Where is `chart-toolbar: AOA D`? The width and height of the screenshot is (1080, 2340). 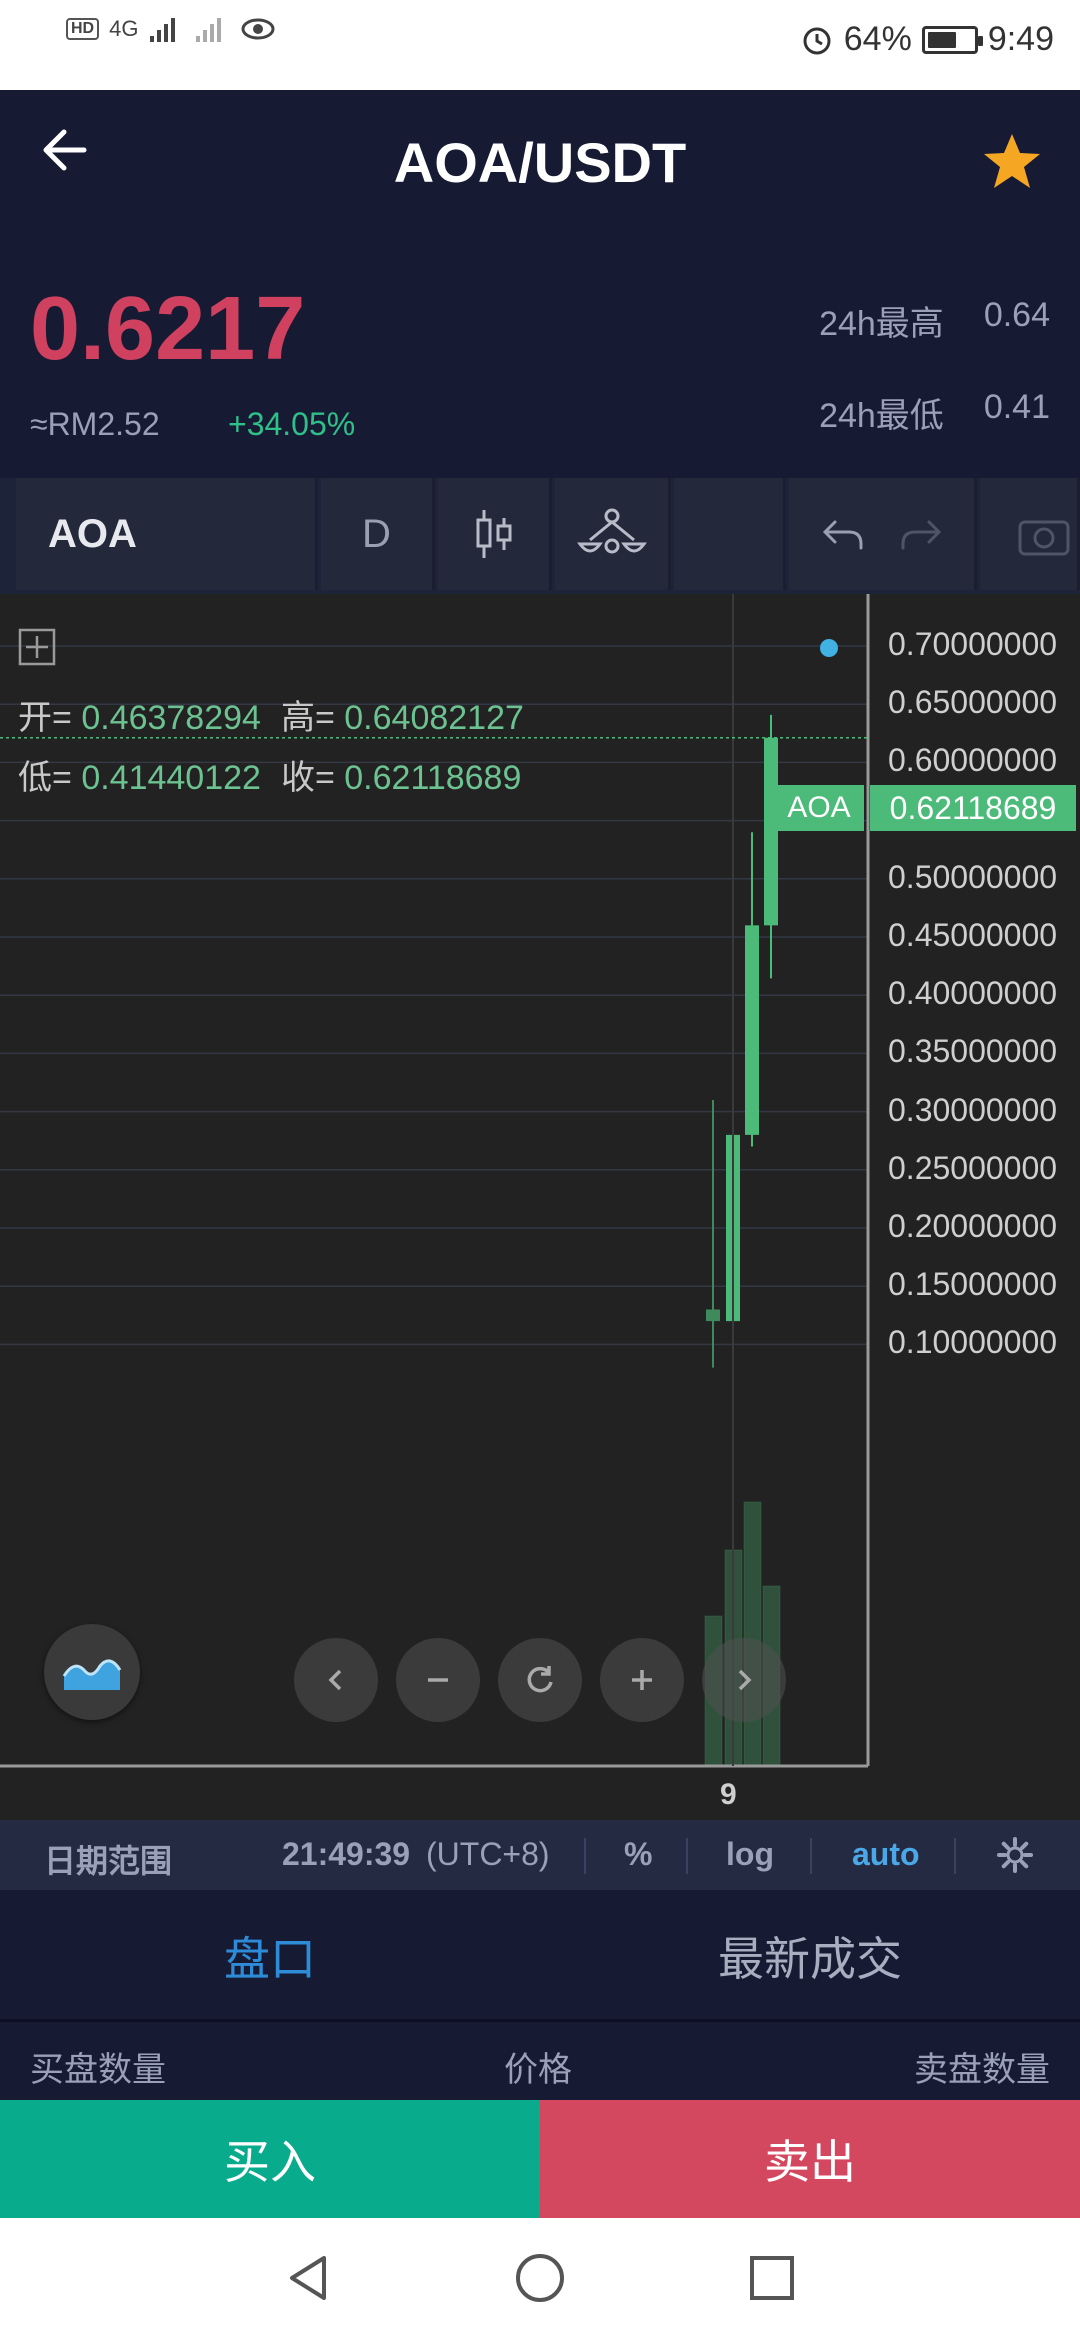
chart-toolbar: AOA D is located at coordinates (540, 536).